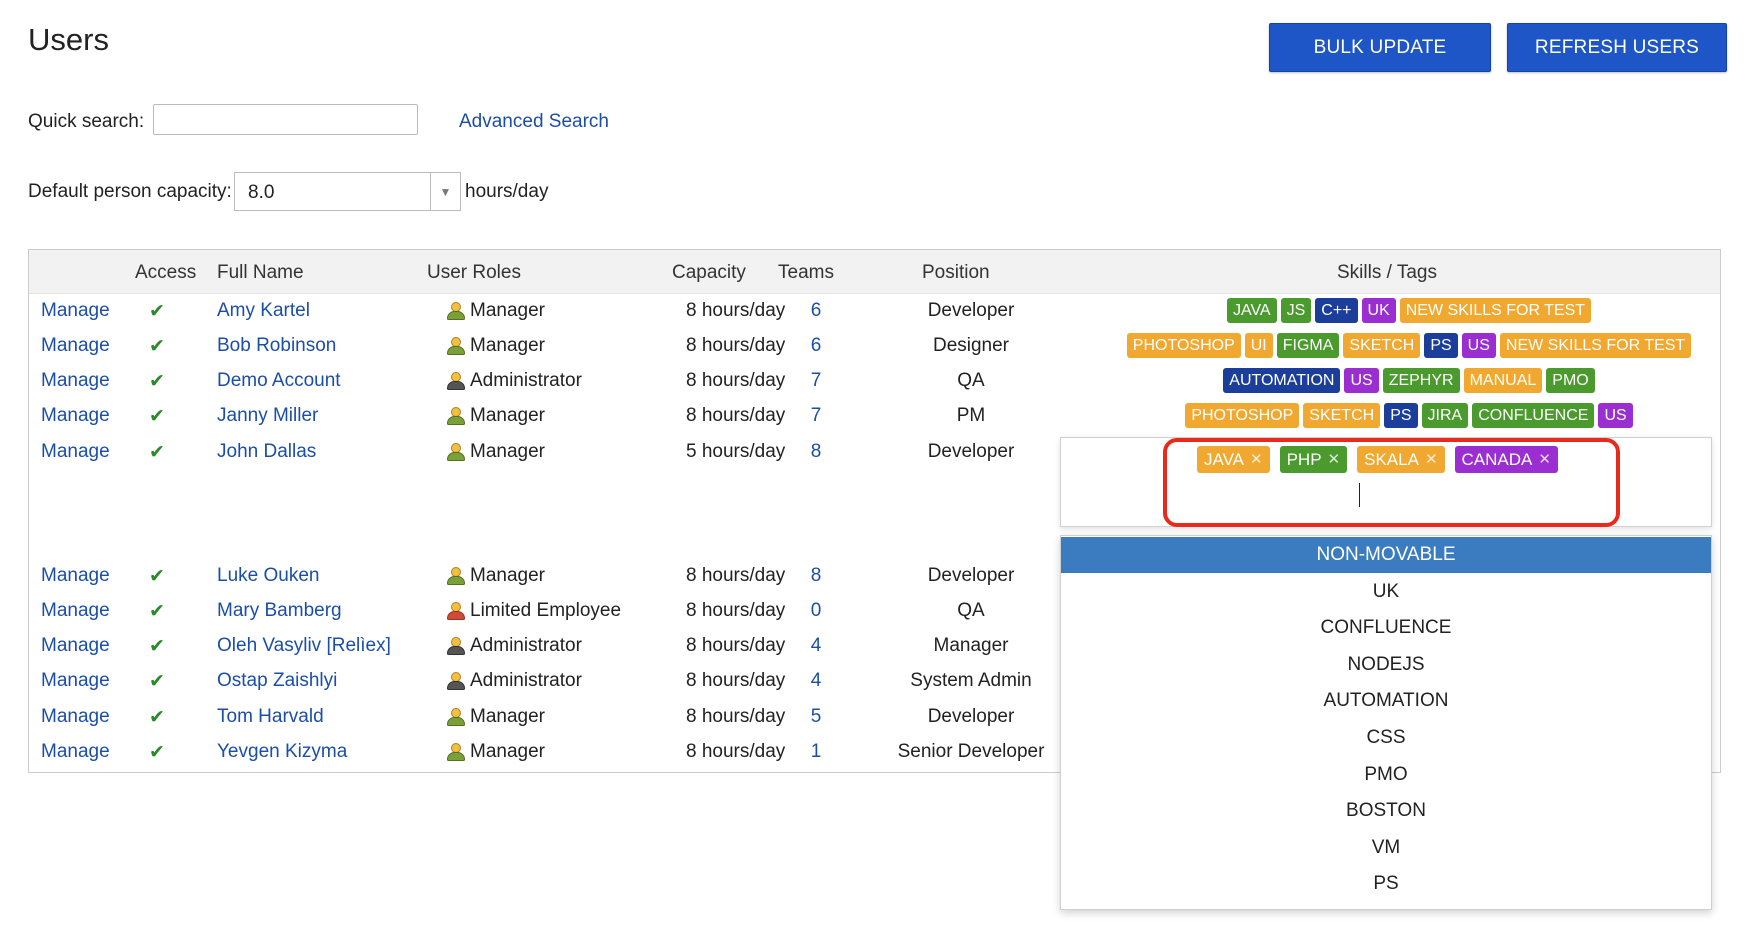  I want to click on default-capacity-label: Default person capacity:, so click(130, 191).